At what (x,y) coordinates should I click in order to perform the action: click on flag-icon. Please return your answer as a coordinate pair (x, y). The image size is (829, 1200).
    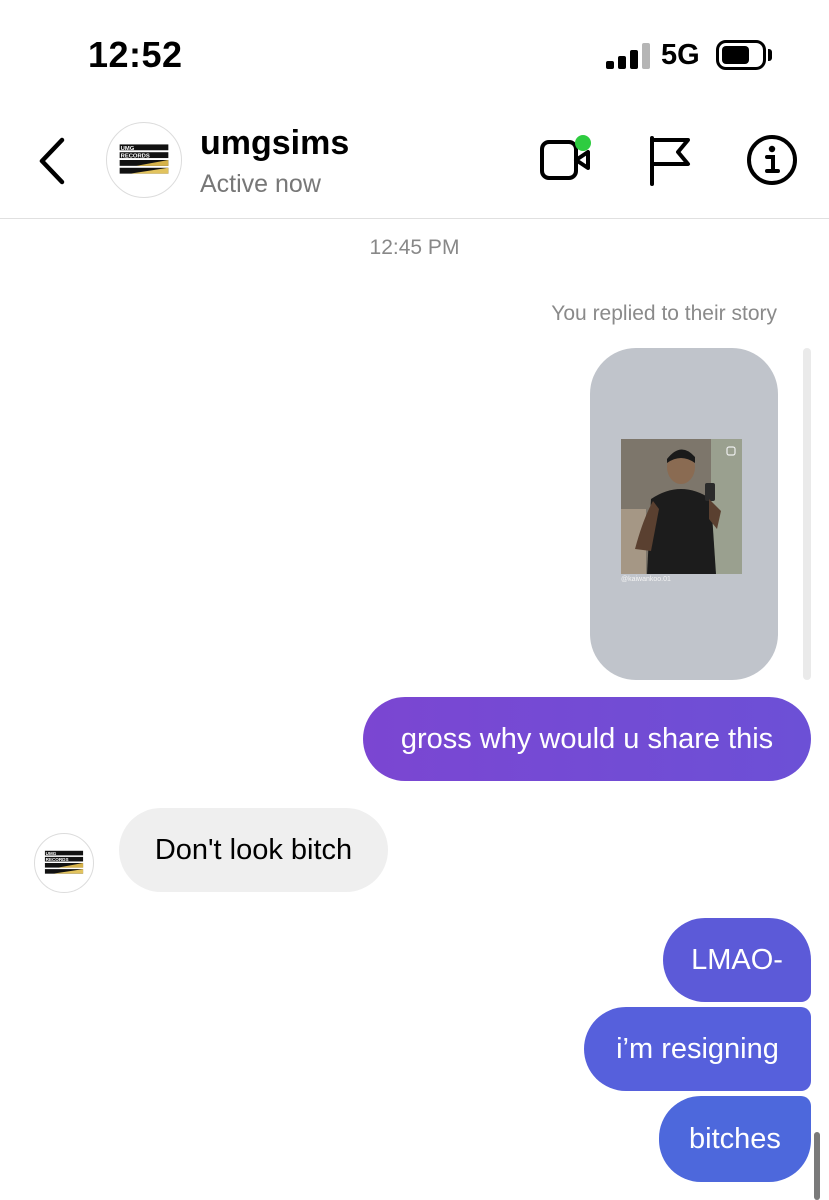
    Looking at the image, I should click on (672, 160).